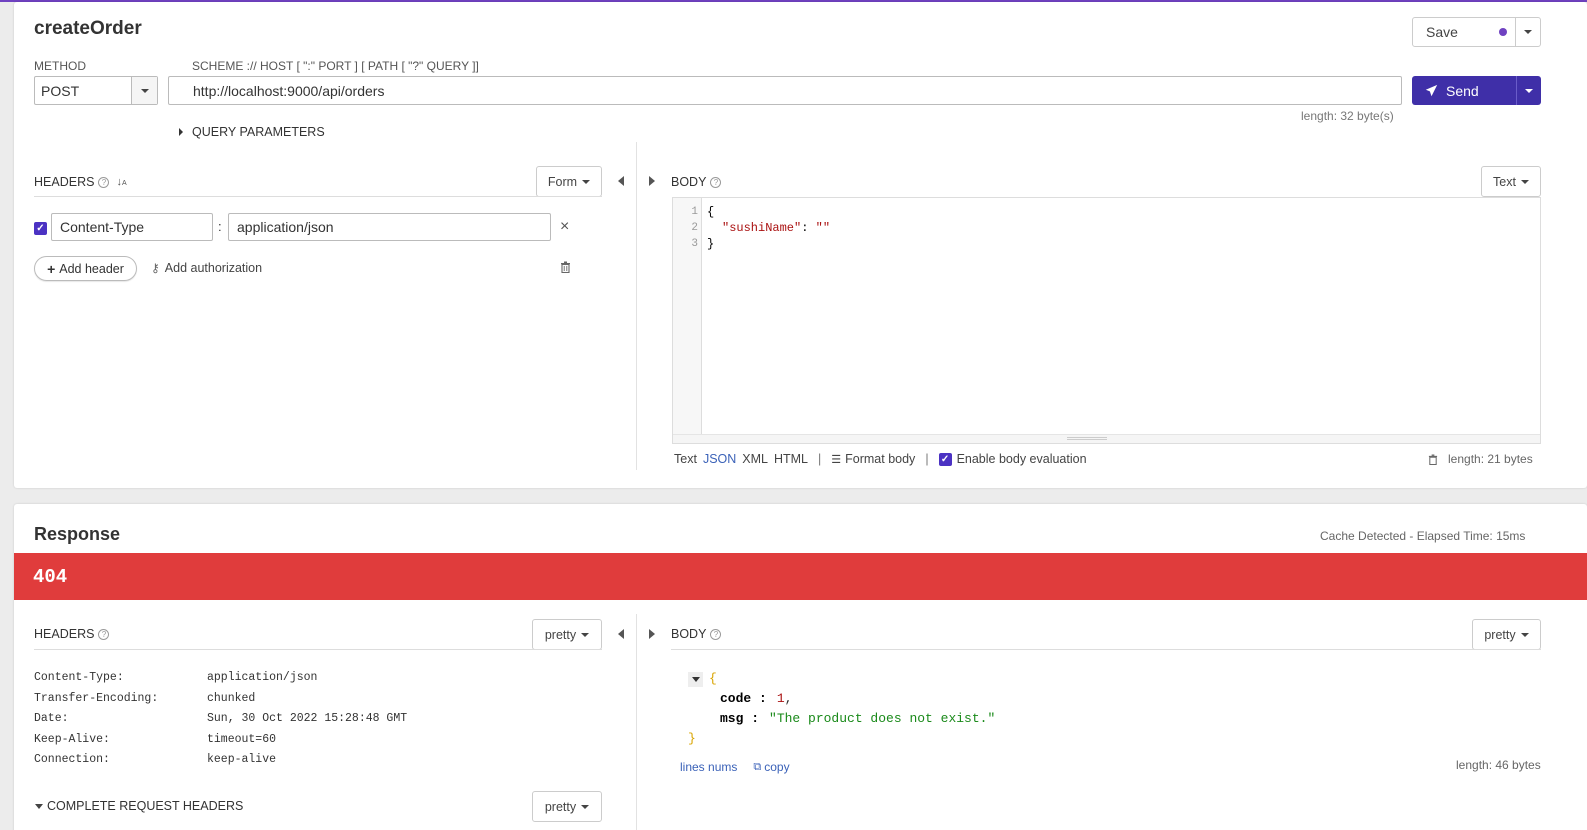  What do you see at coordinates (88, 28) in the screenshot?
I see `request-title: createOrder` at bounding box center [88, 28].